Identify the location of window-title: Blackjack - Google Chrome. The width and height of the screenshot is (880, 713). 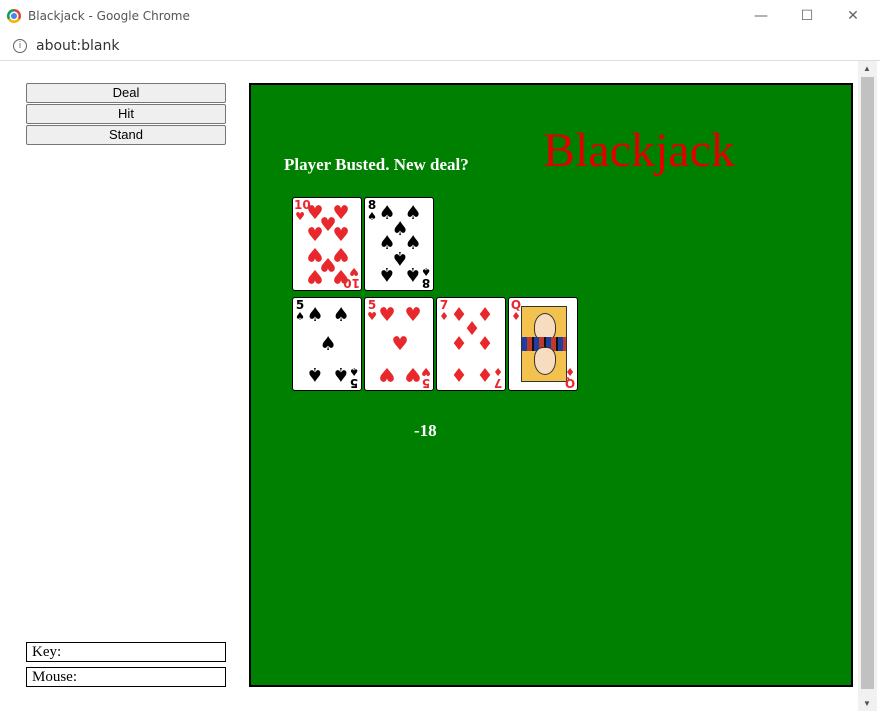
(109, 16).